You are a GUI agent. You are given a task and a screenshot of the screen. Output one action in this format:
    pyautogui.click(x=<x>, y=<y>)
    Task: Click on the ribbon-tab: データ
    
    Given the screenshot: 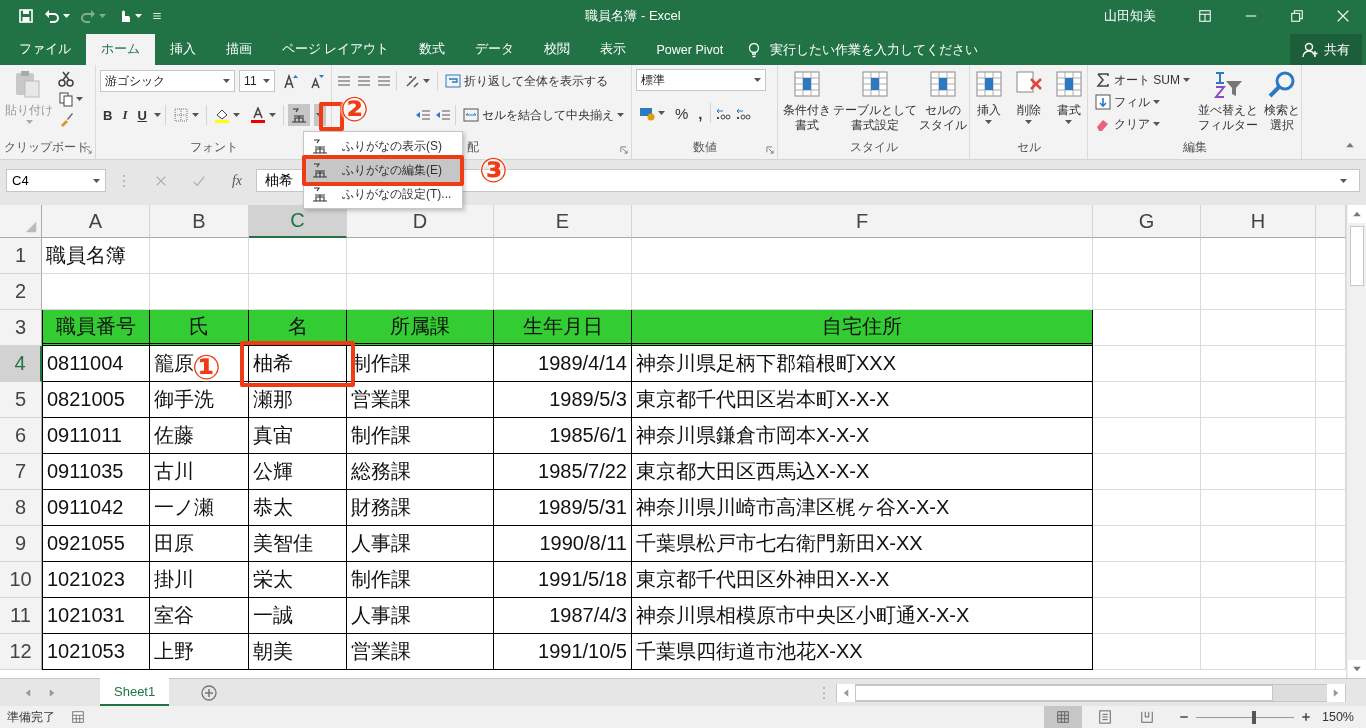 What is the action you would take?
    pyautogui.click(x=495, y=49)
    